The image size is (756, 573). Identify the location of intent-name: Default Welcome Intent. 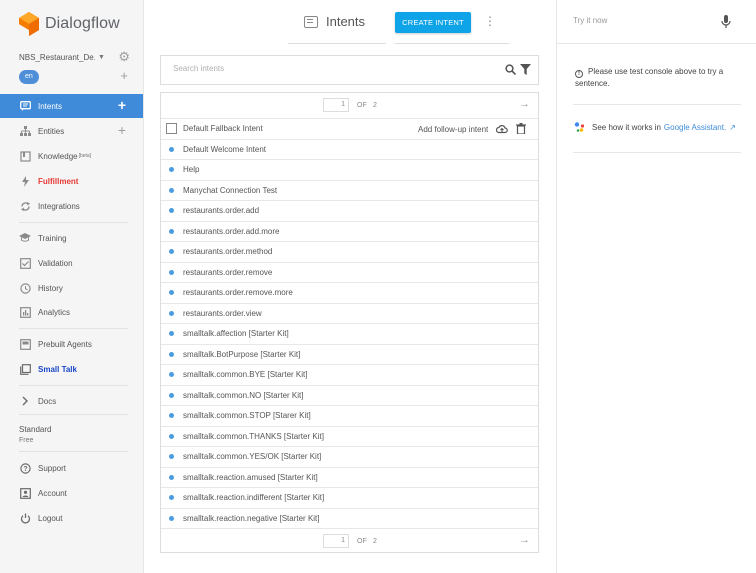
(224, 149).